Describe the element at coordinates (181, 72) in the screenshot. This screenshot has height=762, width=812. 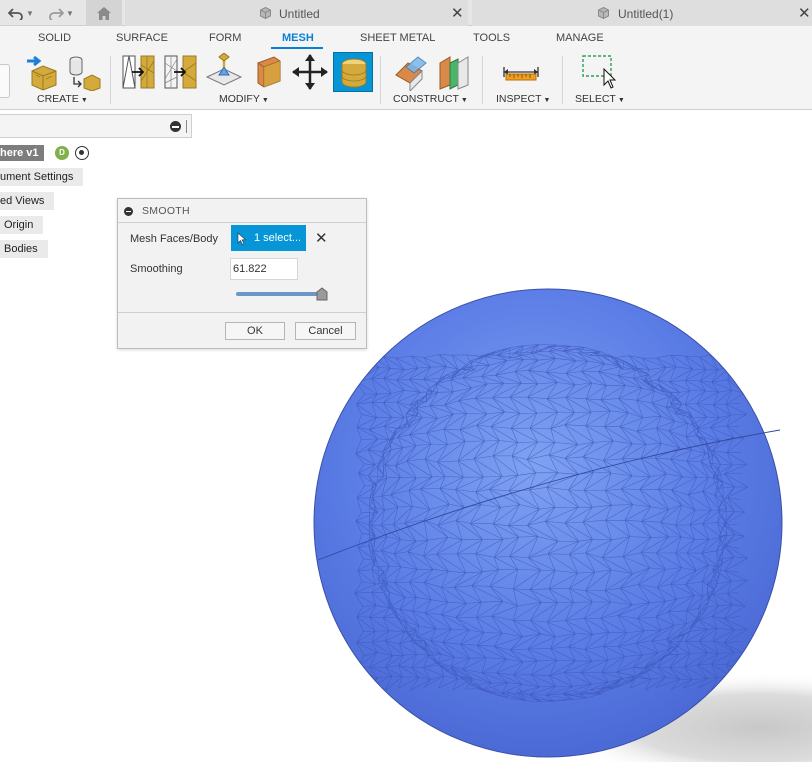
I see `reduce-icon` at that location.